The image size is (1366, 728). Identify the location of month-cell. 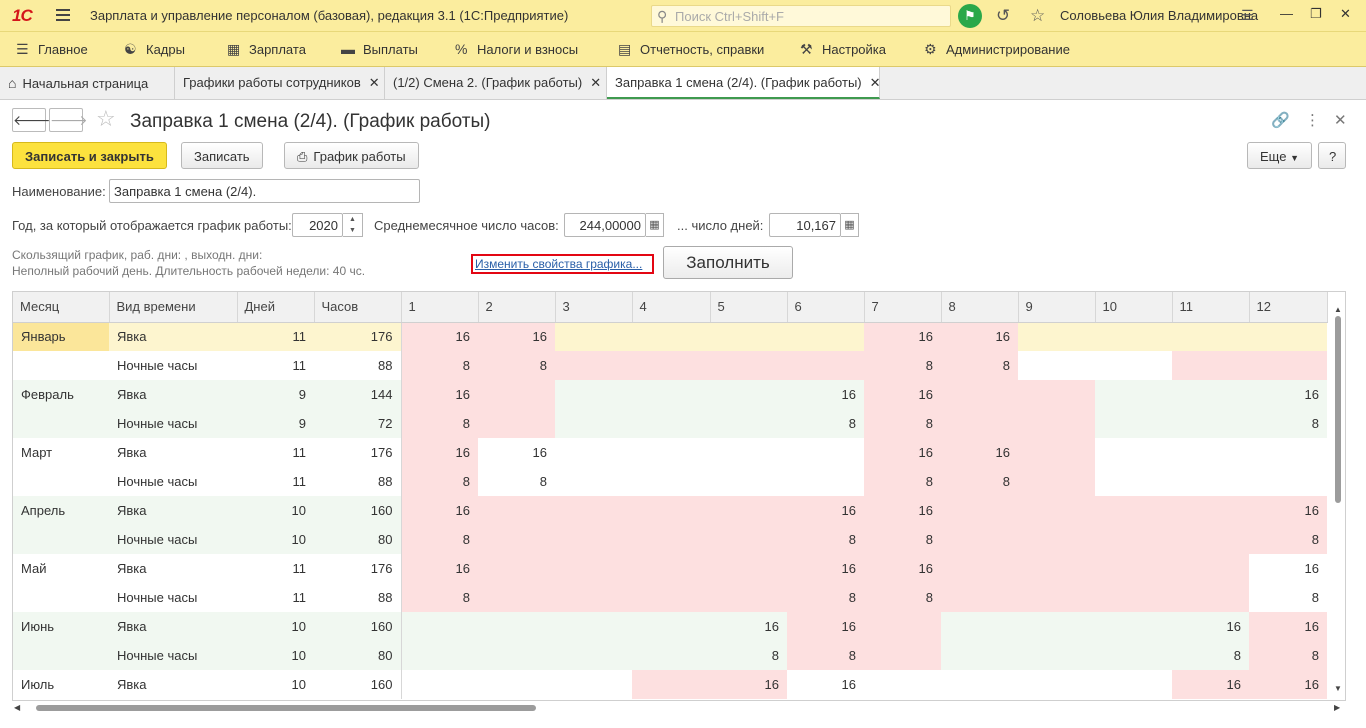
(61, 481).